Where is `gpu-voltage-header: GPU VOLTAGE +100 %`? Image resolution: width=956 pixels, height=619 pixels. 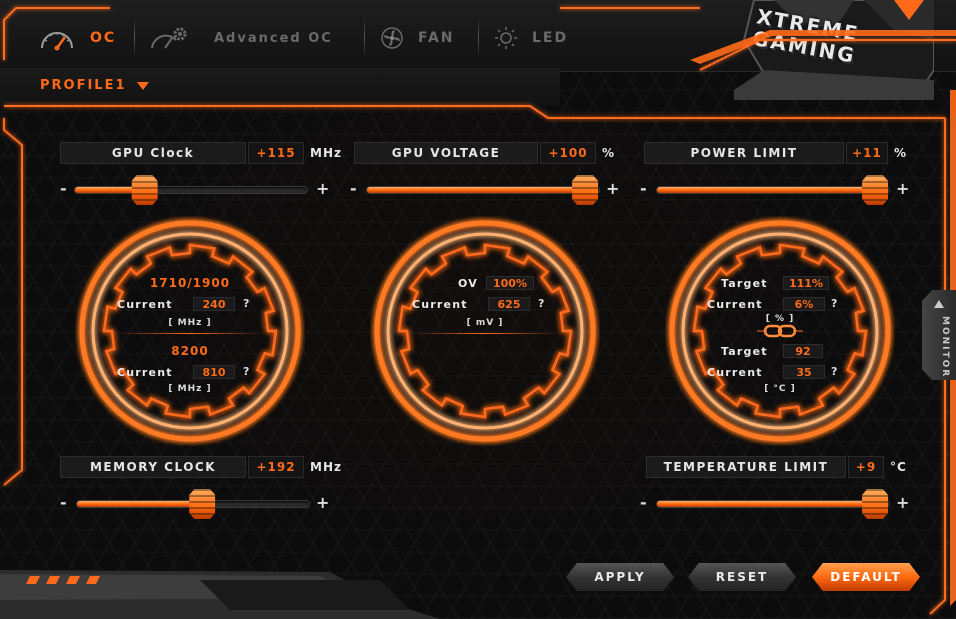 gpu-voltage-header: GPU VOLTAGE +100 % is located at coordinates (484, 153).